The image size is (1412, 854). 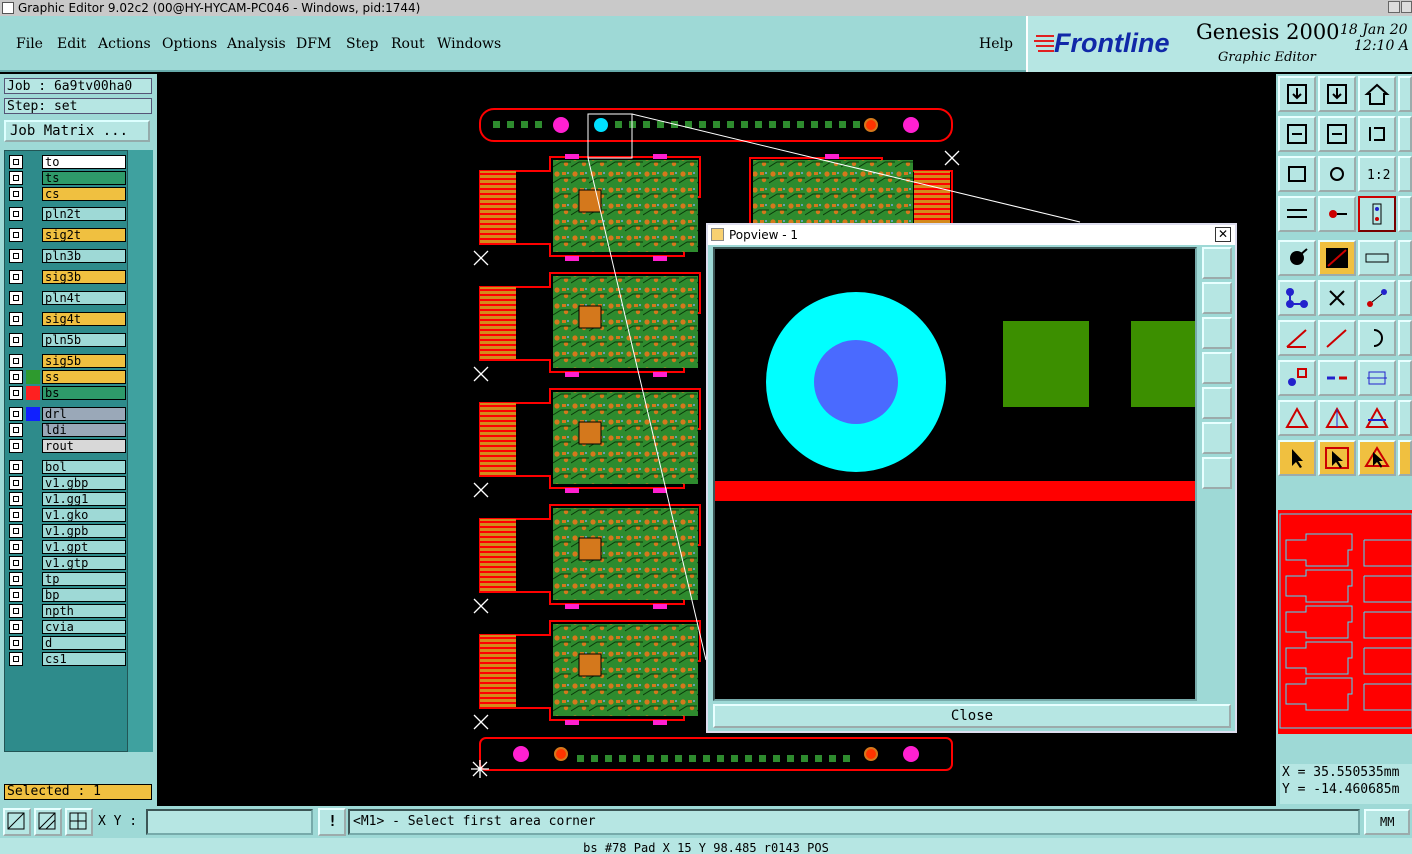 I want to click on layer-row-ts: ts, so click(x=67, y=178).